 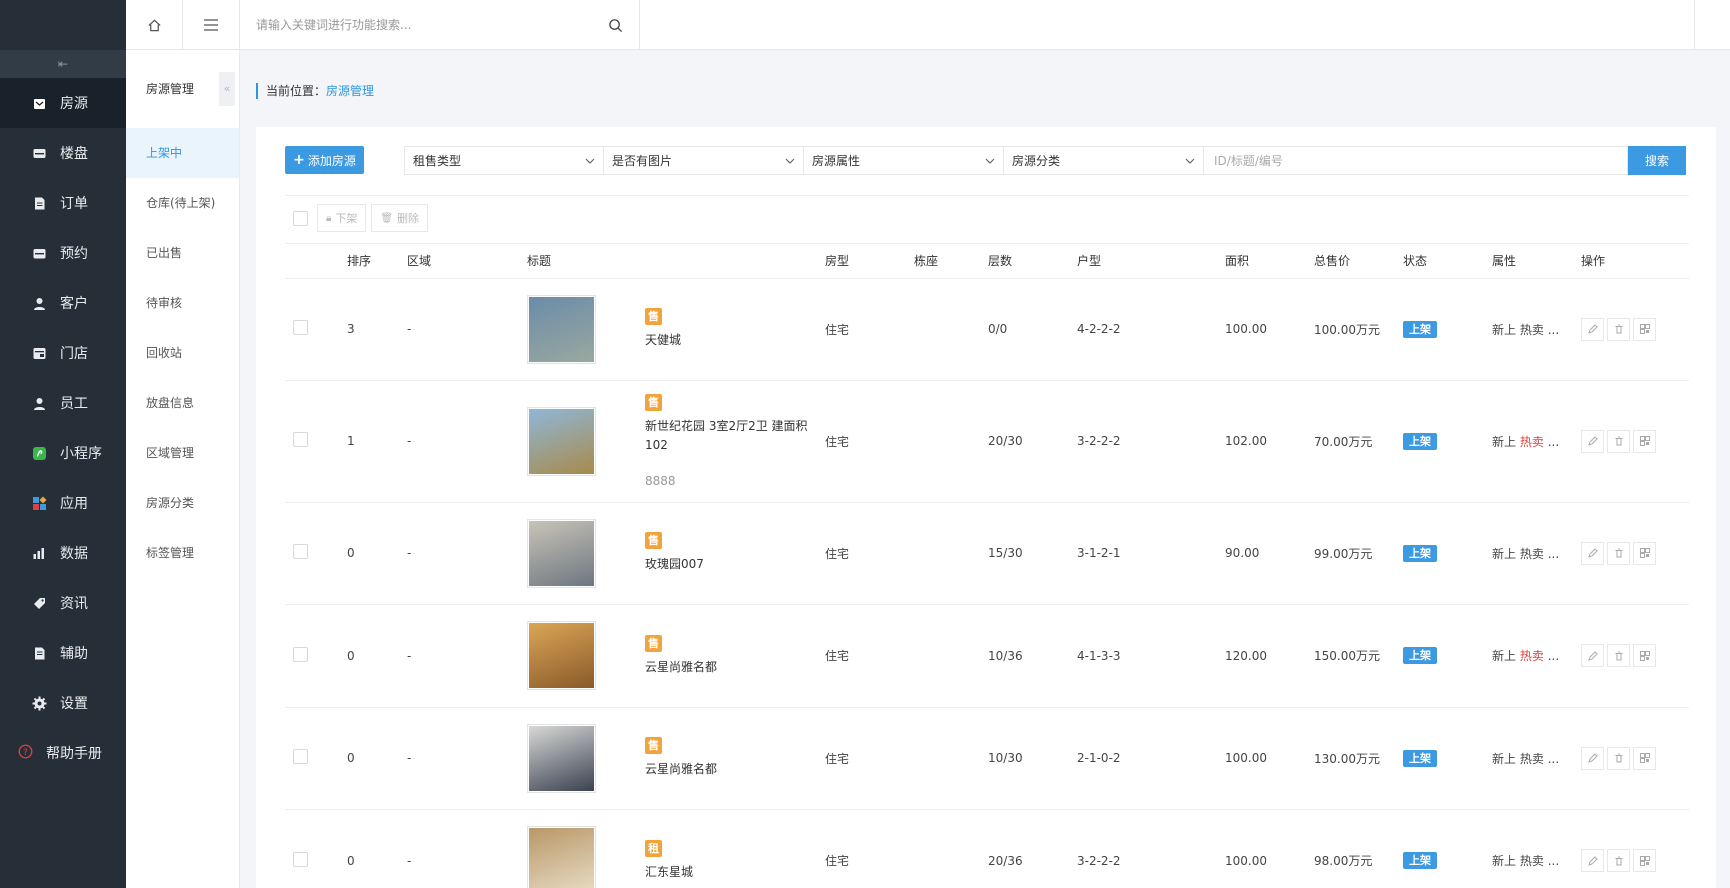 I want to click on bulk-delete-button: 🗑︎ 删除, so click(x=400, y=218).